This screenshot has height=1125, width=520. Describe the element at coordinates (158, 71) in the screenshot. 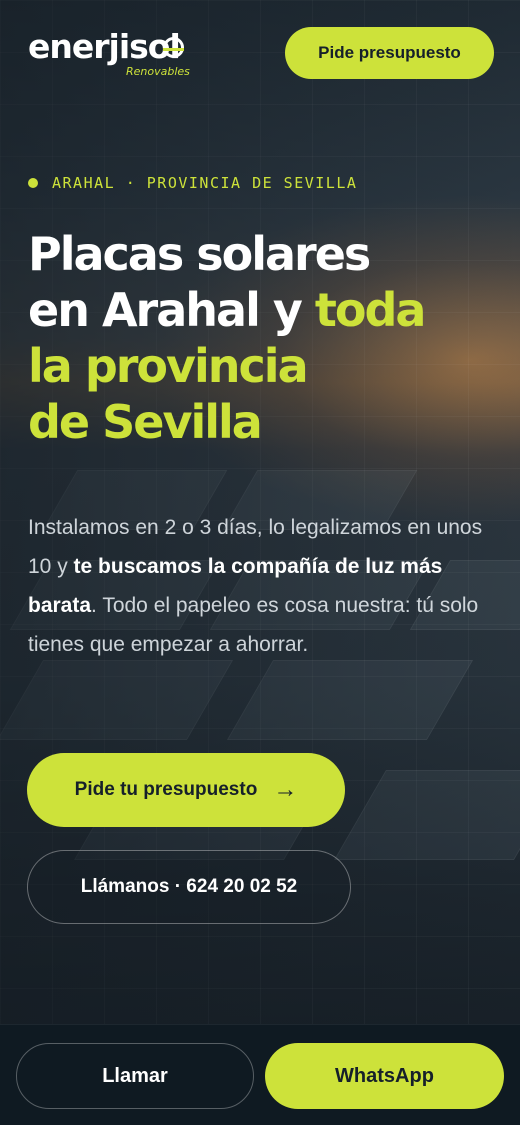

I see `logo-subtitle: Renovables` at that location.